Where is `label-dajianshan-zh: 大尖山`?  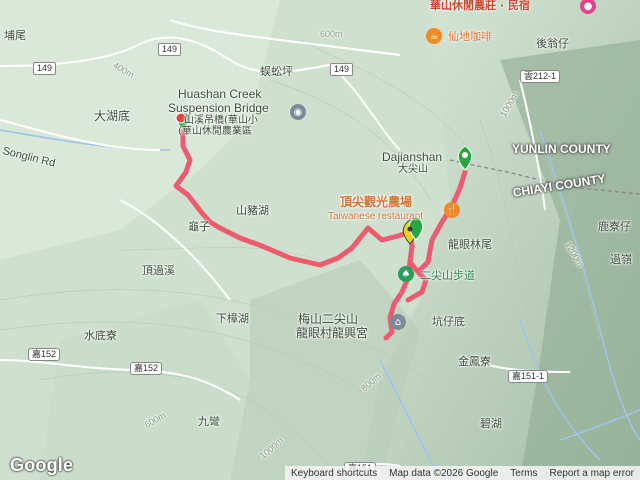 label-dajianshan-zh: 大尖山 is located at coordinates (413, 169).